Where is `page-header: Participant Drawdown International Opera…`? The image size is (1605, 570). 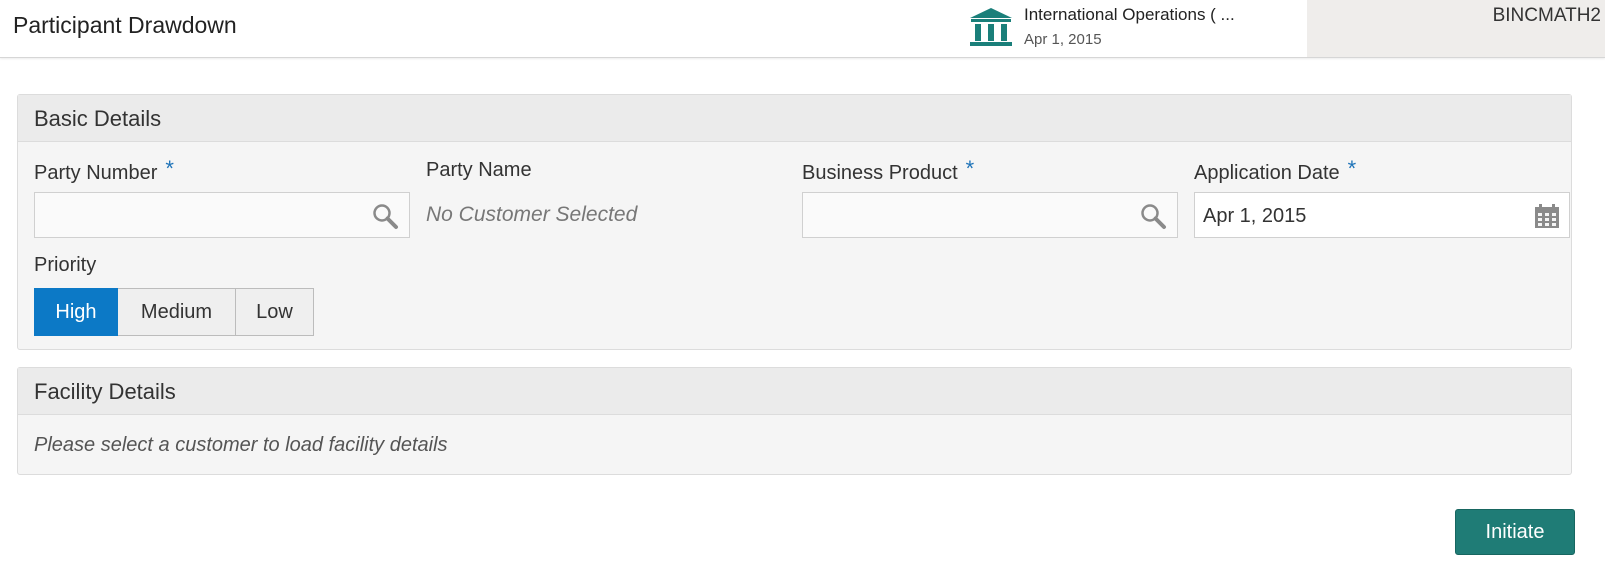 page-header: Participant Drawdown International Opera… is located at coordinates (802, 29).